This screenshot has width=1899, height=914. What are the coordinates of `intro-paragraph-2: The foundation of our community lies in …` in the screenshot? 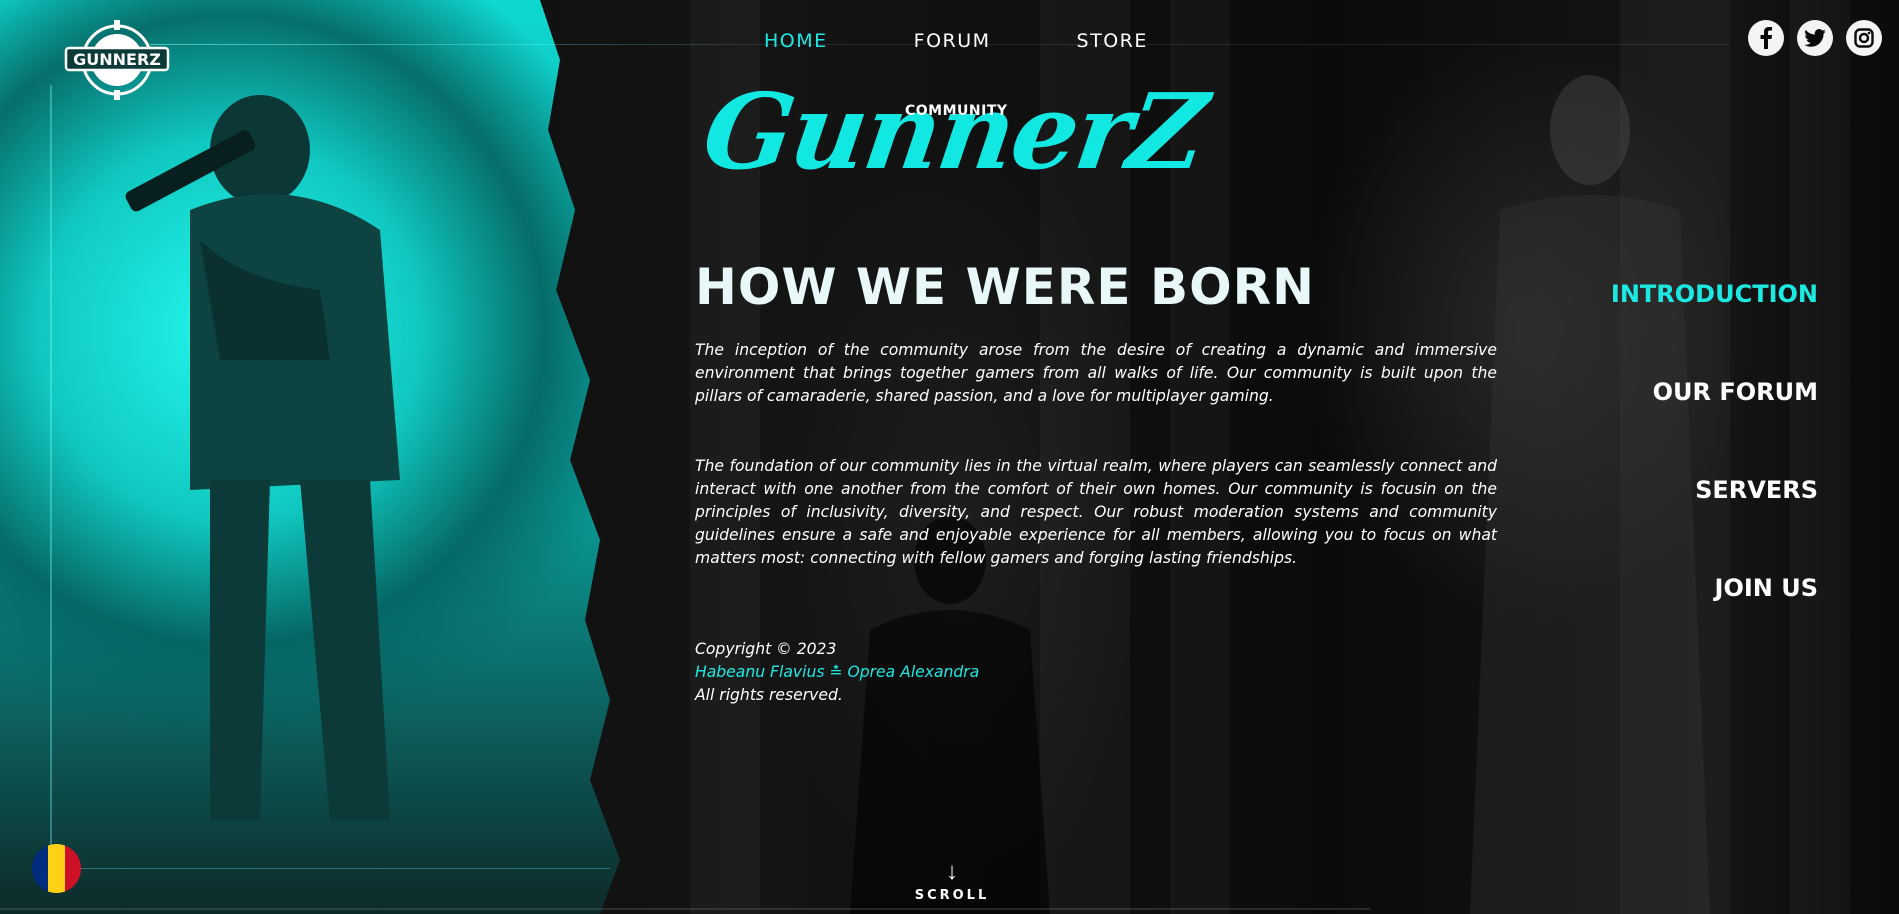 It's located at (1096, 512).